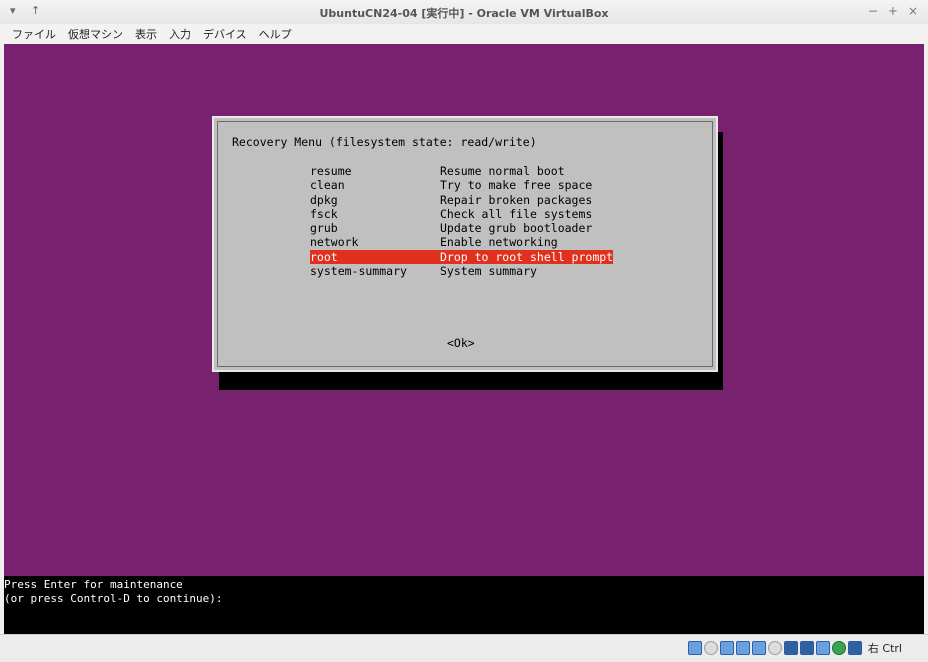 This screenshot has width=928, height=662. I want to click on menu-item-desc: Check all file systems, so click(516, 213).